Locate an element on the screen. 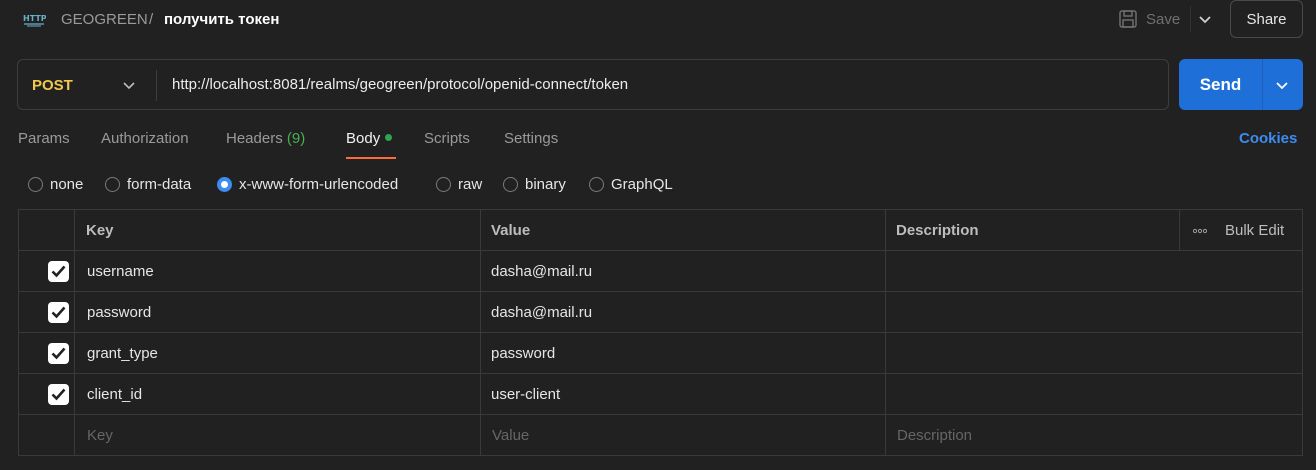 Image resolution: width=1316 pixels, height=470 pixels. breadcrumb-workspace: GEOGREEN is located at coordinates (104, 19).